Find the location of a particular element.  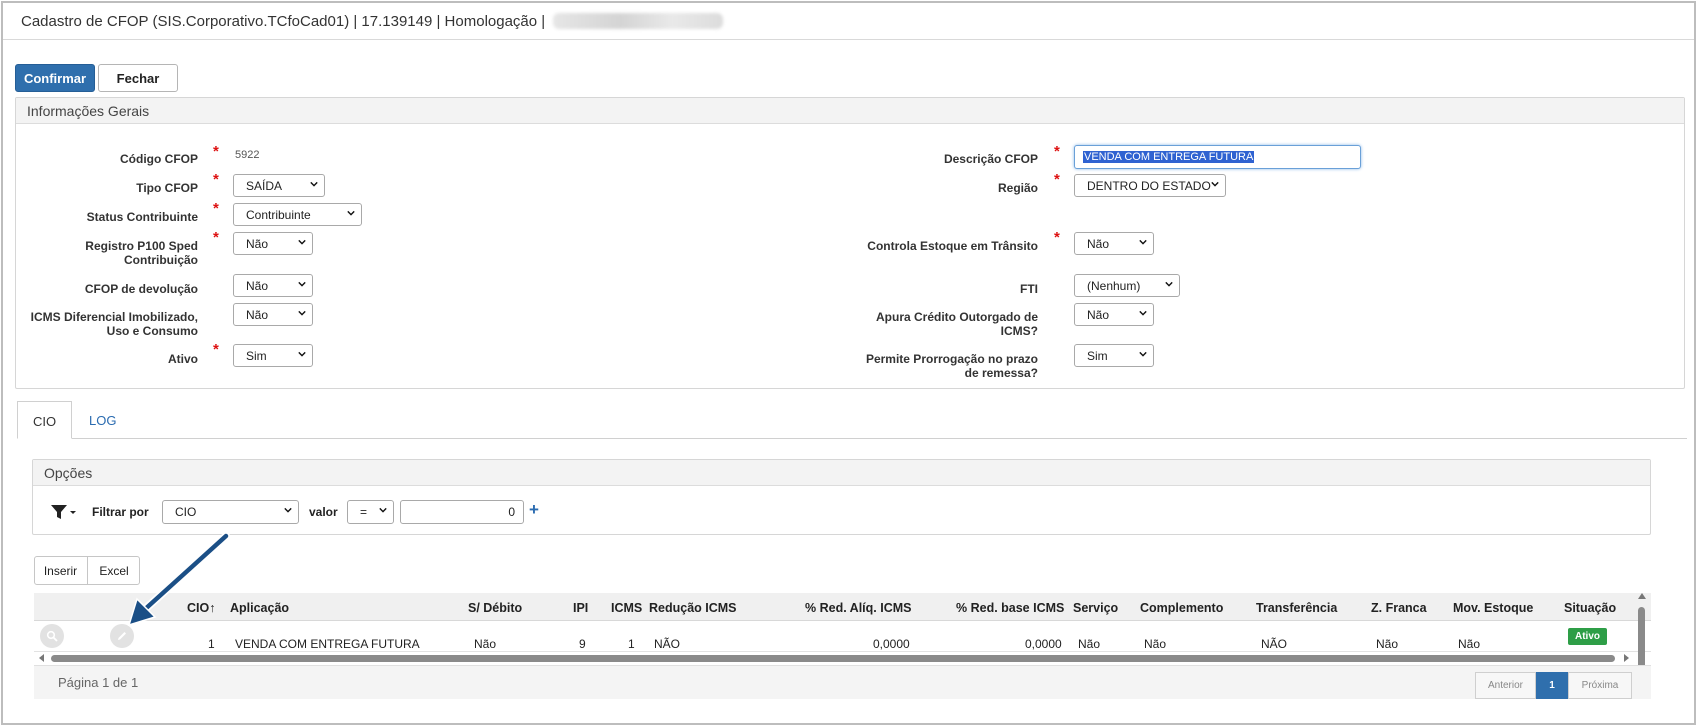

registro-select-value: Não is located at coordinates (257, 243).